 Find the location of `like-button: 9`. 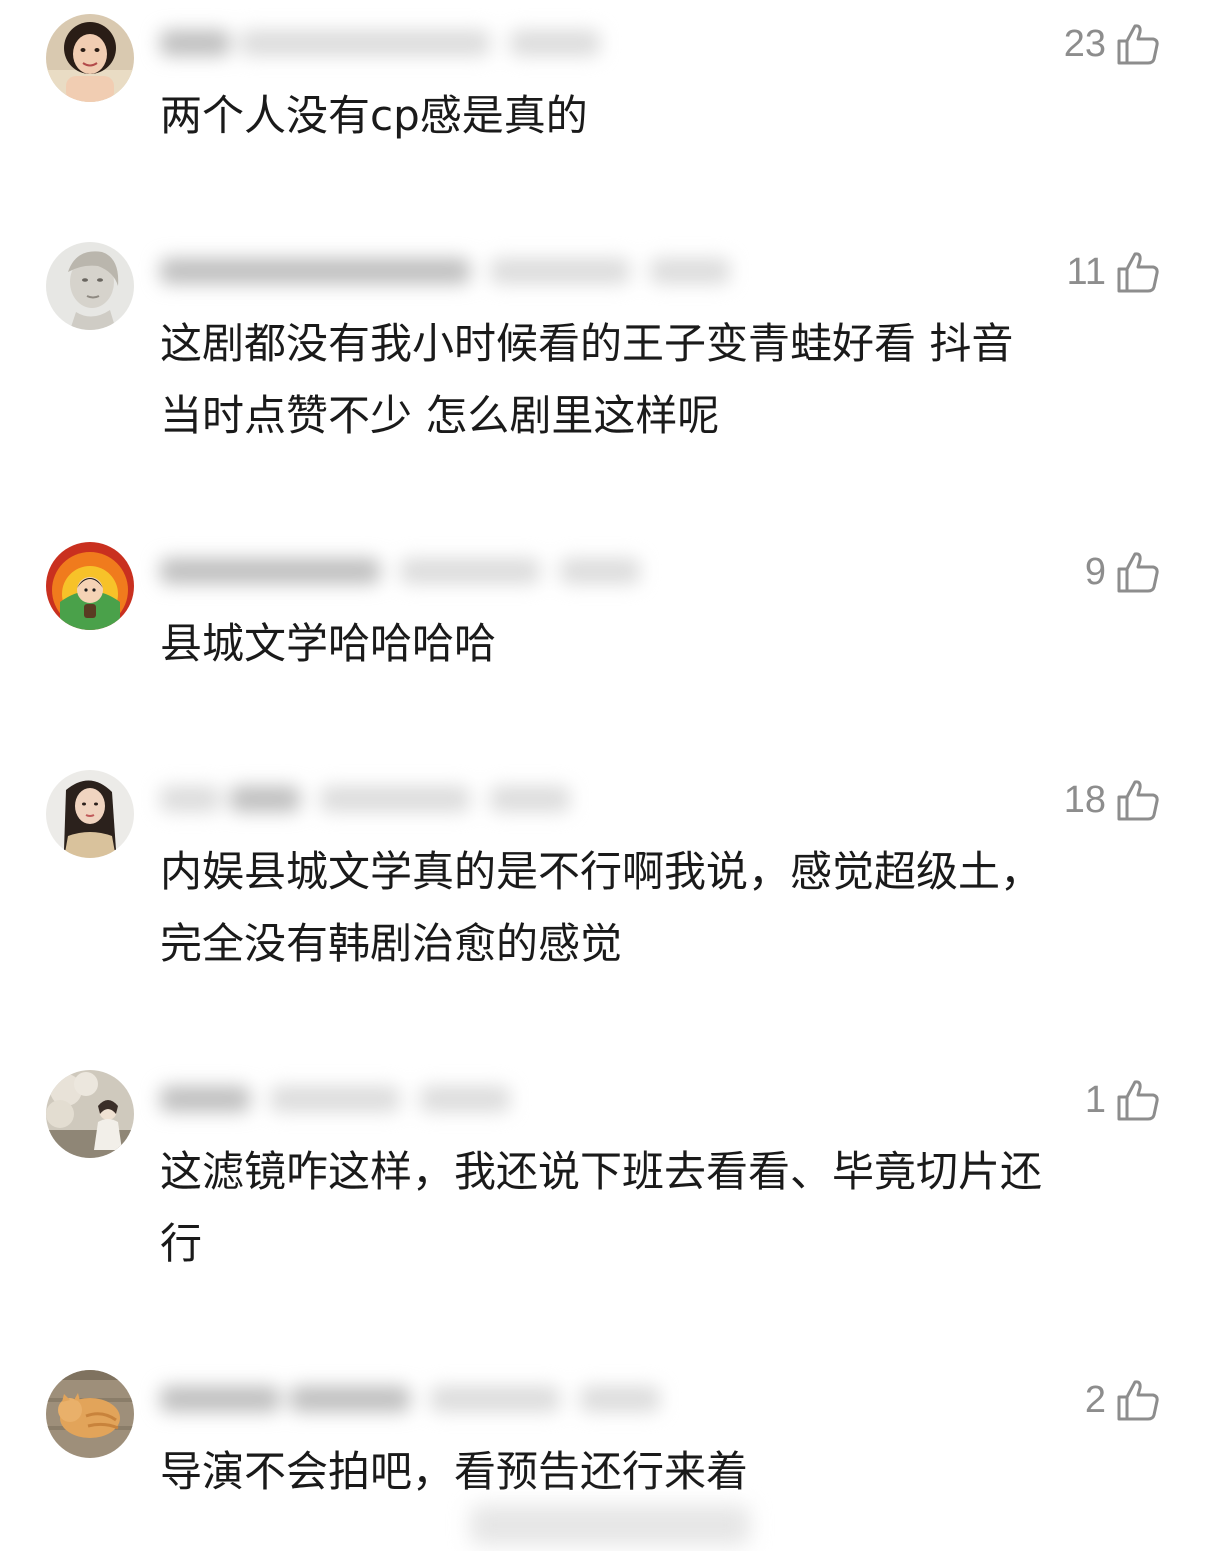

like-button: 9 is located at coordinates (1123, 572).